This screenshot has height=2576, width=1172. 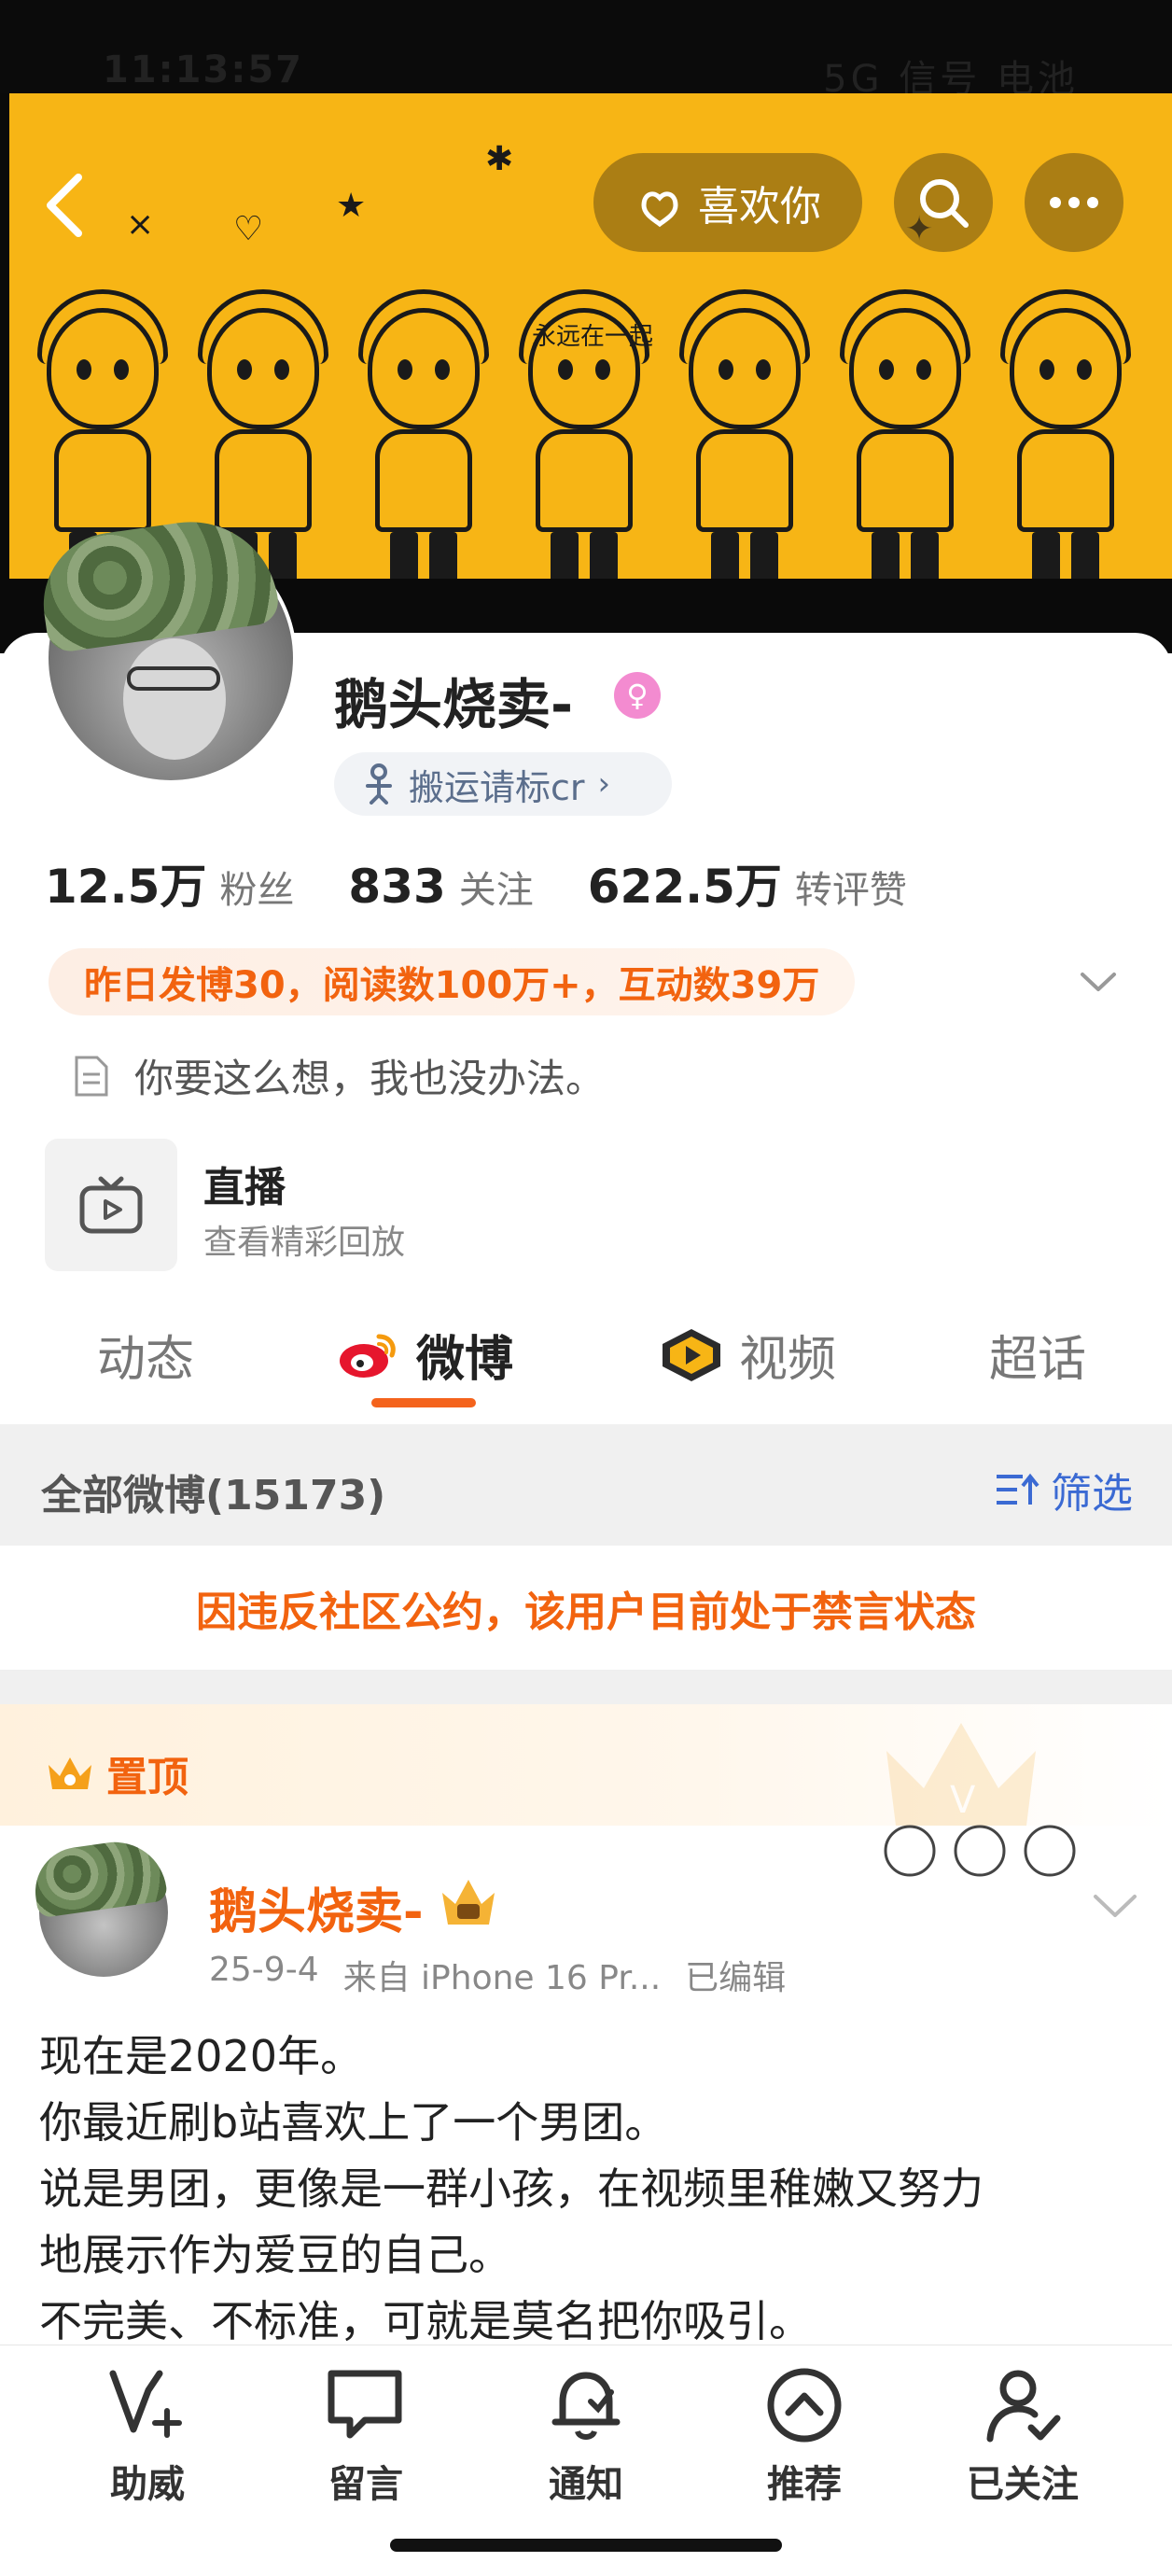 I want to click on post-line: 现在是2020年。, so click(x=201, y=2056).